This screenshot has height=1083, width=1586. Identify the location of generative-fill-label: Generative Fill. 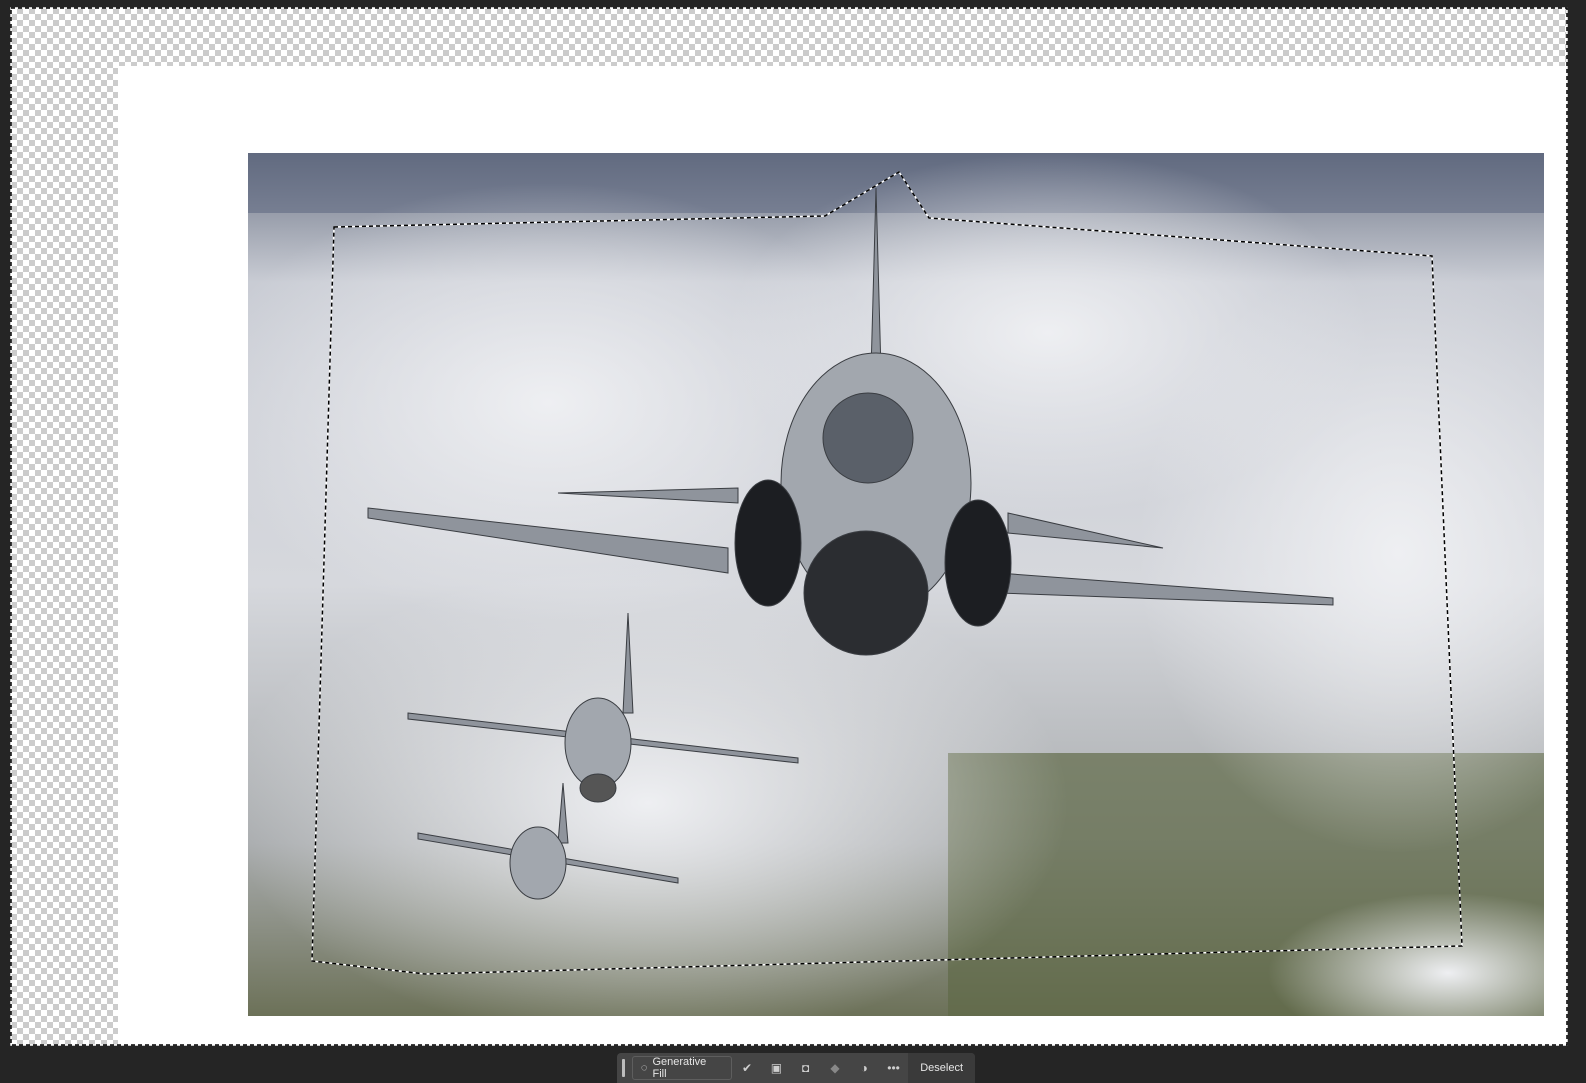
(679, 1068).